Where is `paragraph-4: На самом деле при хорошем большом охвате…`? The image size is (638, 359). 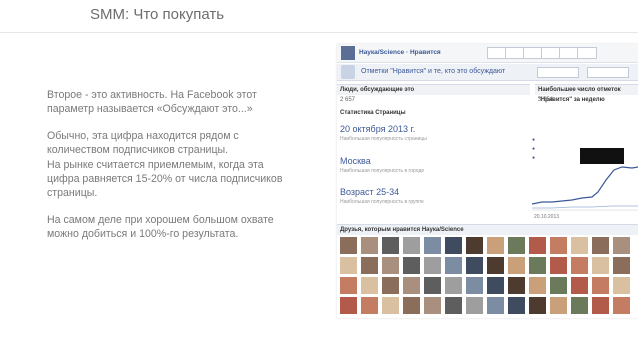
paragraph-4: На самом деле при хорошем большом охвате… is located at coordinates (160, 227).